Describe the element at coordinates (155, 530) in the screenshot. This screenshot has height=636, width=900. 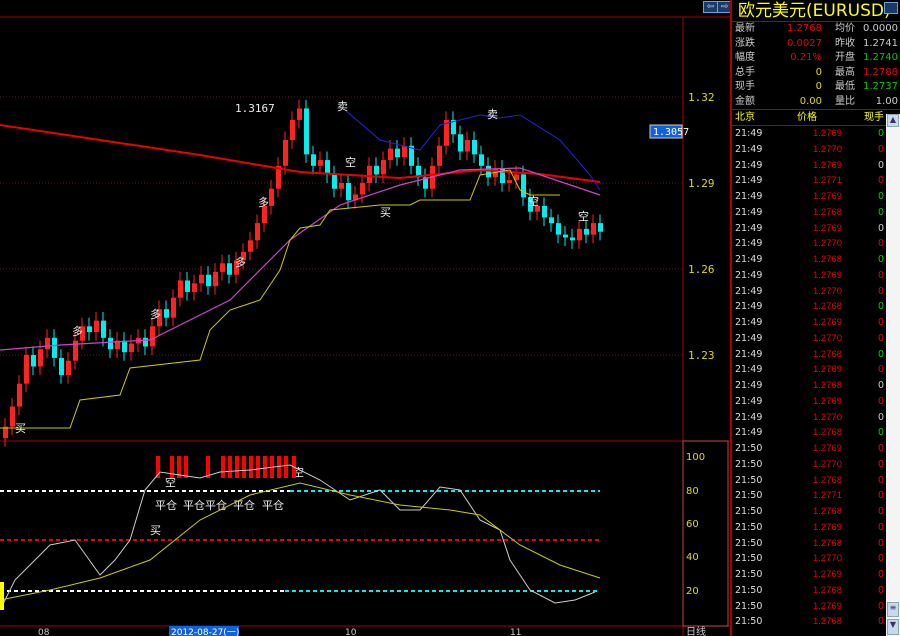
I see `buy-signal: 买` at that location.